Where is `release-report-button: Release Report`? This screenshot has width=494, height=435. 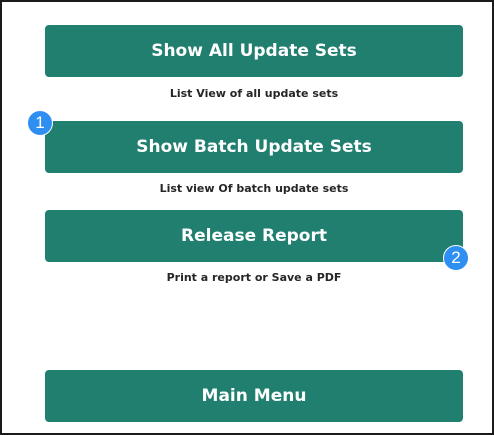 release-report-button: Release Report is located at coordinates (254, 236).